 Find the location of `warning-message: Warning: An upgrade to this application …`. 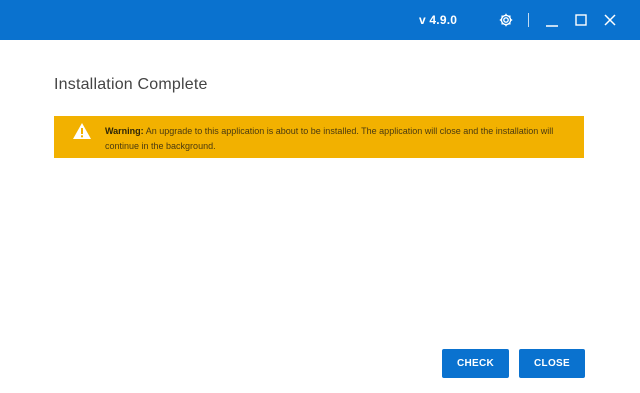

warning-message: Warning: An upgrade to this application … is located at coordinates (340, 139).